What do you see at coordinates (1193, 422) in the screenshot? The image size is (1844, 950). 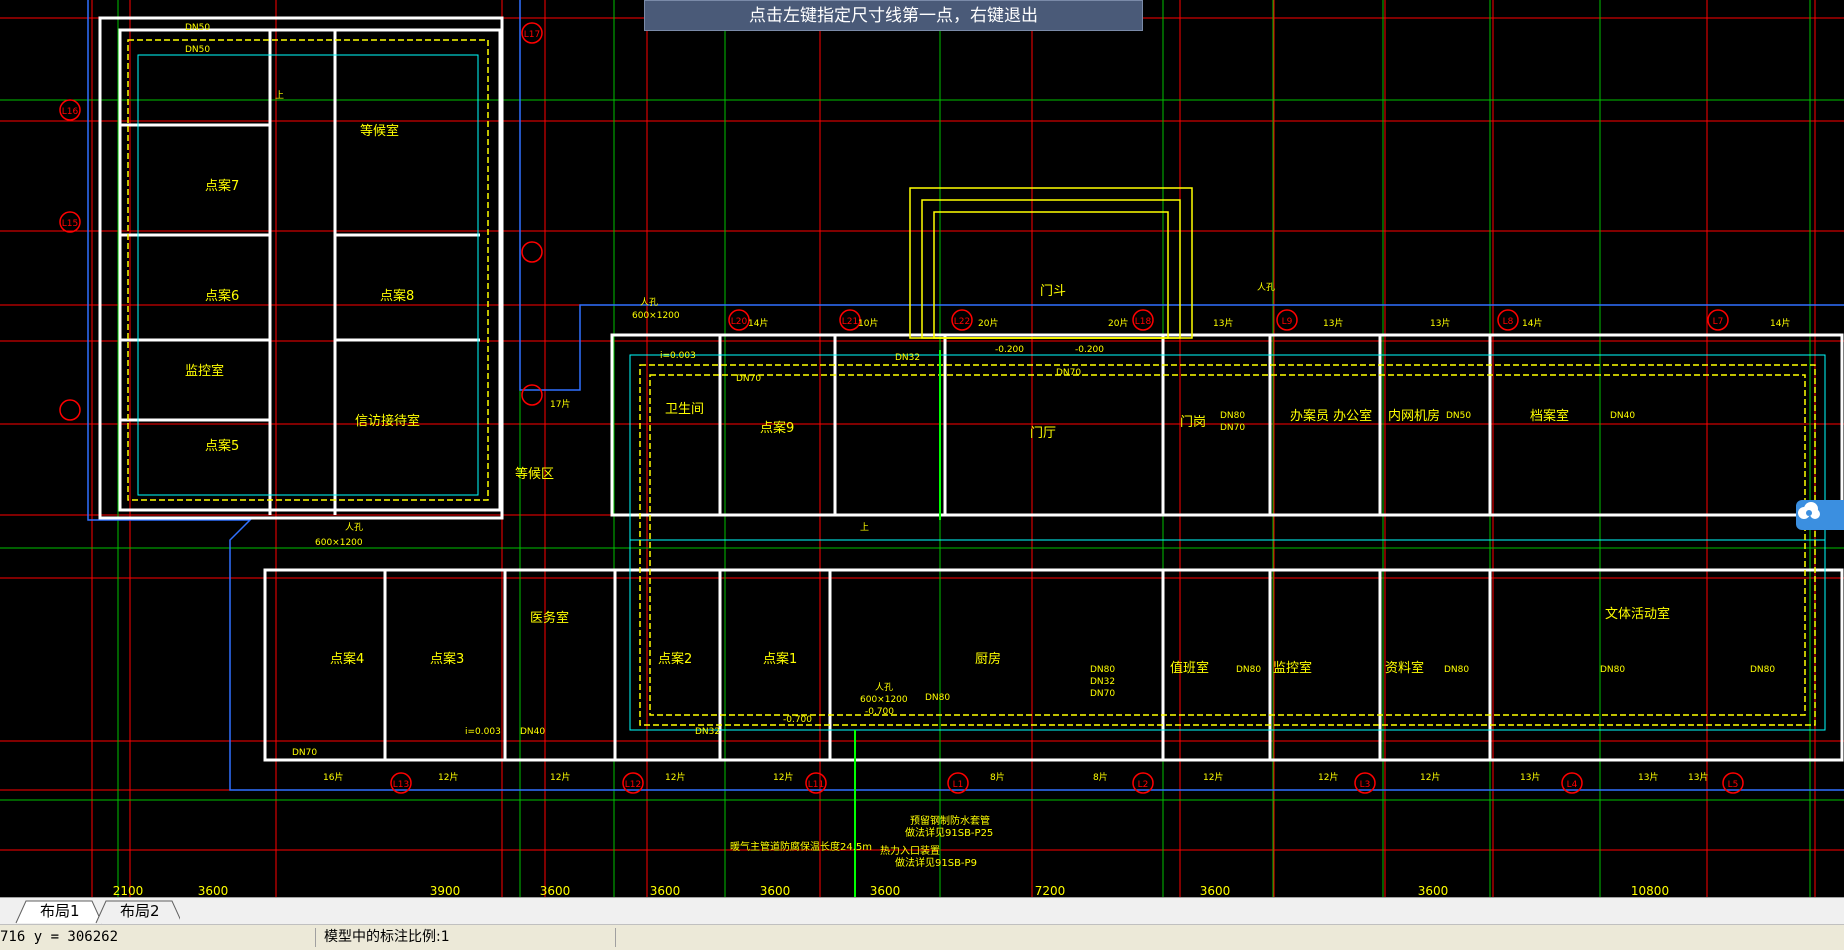 I see `room-guard: 门岗` at bounding box center [1193, 422].